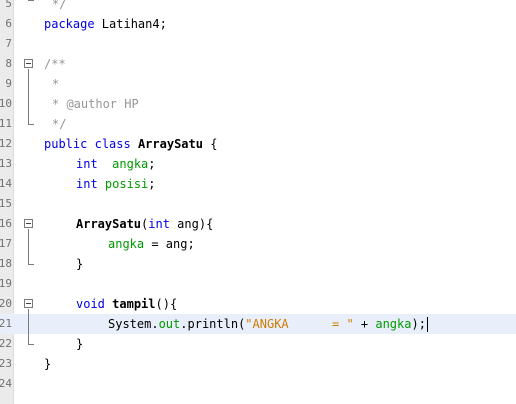 The width and height of the screenshot is (516, 404). Describe the element at coordinates (258, 344) in the screenshot. I see `code-line-22: 22 }` at that location.